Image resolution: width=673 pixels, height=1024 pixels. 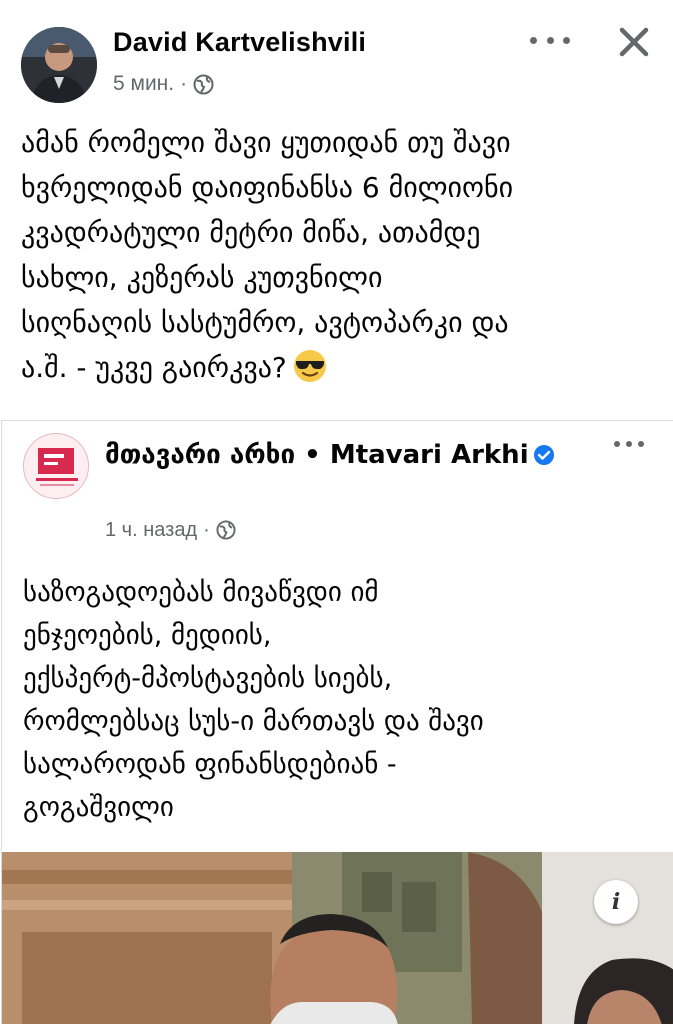 What do you see at coordinates (147, 635) in the screenshot?
I see `shared-text-line: ენჯეოების, მედიის,` at bounding box center [147, 635].